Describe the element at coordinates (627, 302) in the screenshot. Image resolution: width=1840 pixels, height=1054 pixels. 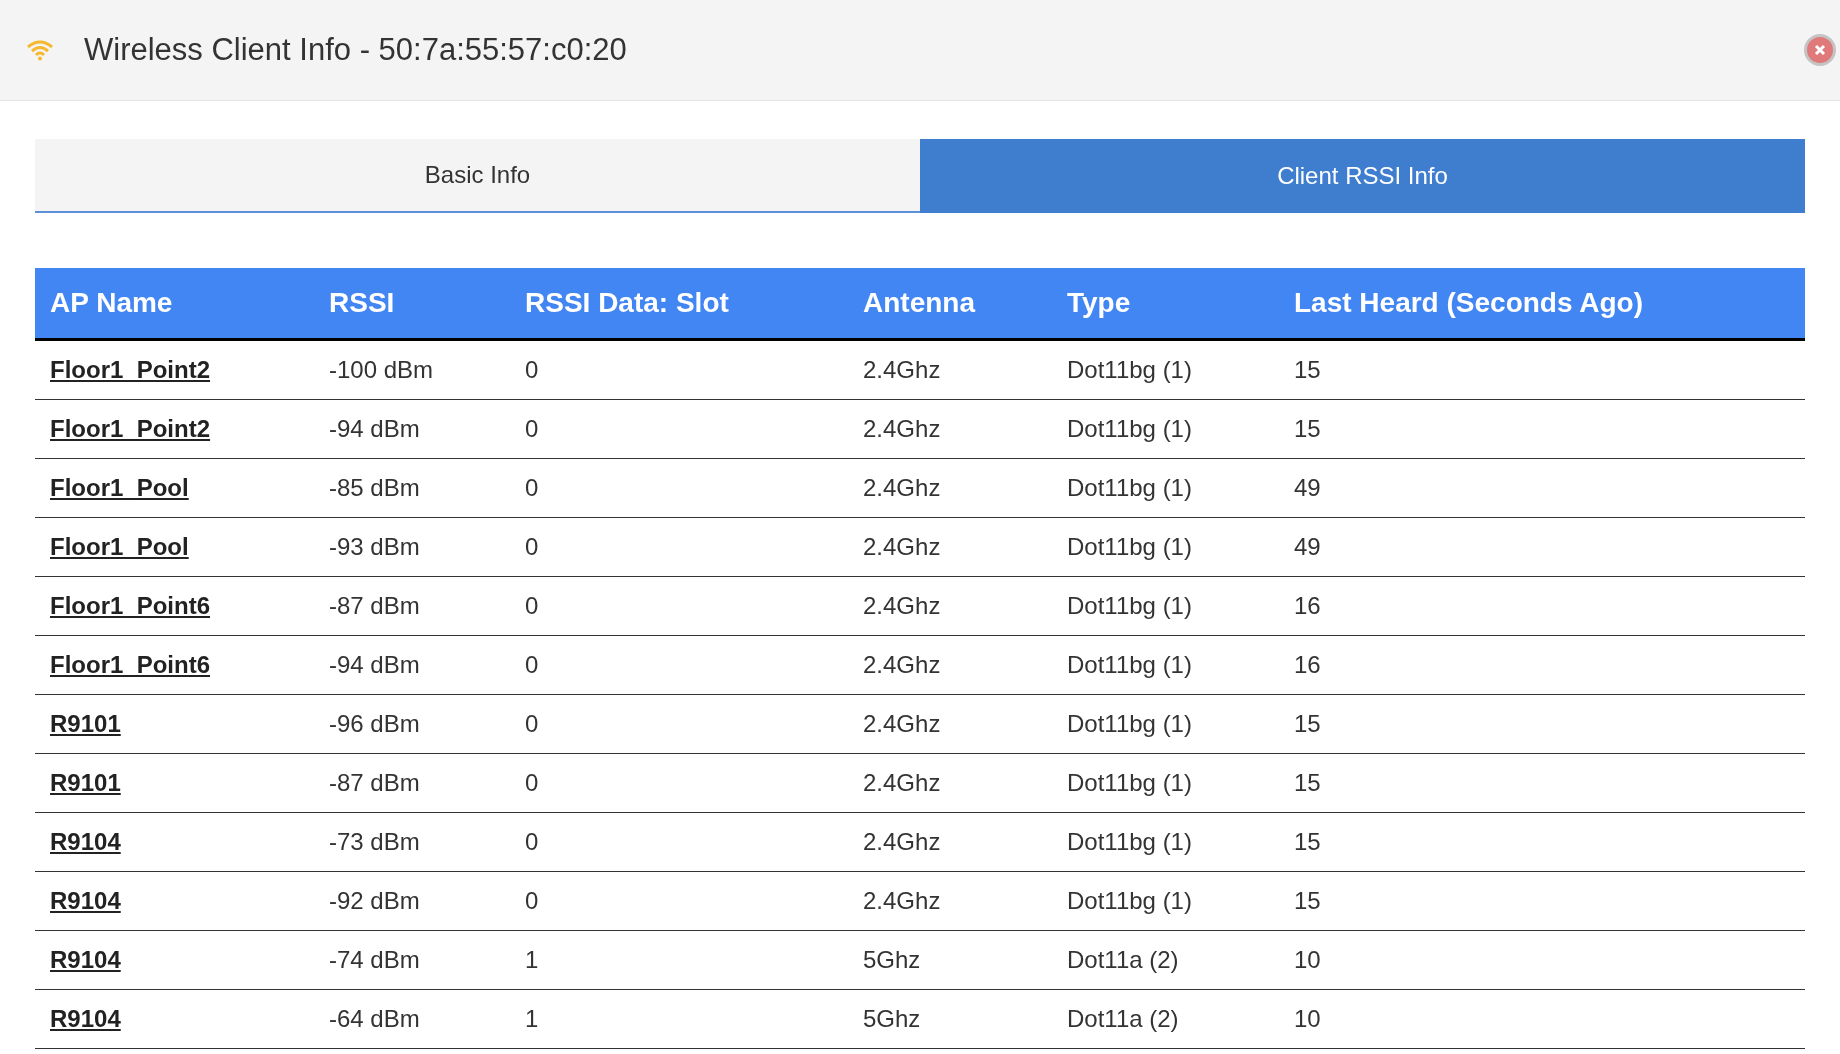
I see `column-header: RSSI Data: Slot` at that location.